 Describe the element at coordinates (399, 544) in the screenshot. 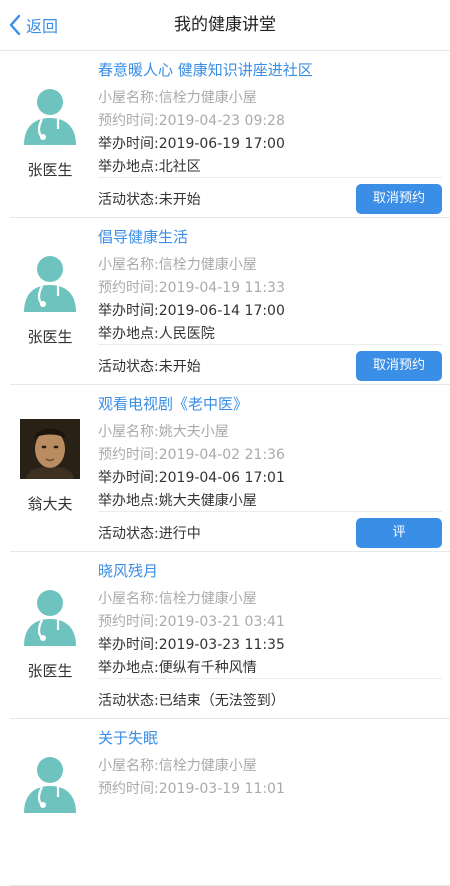

I see `rate-button: 评价` at that location.